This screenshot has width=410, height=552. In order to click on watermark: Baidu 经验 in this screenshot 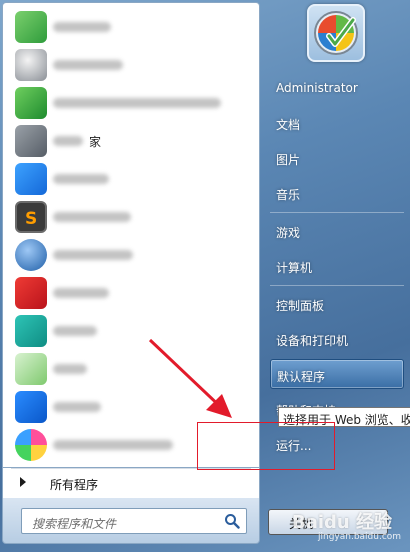, I will do `click(342, 522)`.